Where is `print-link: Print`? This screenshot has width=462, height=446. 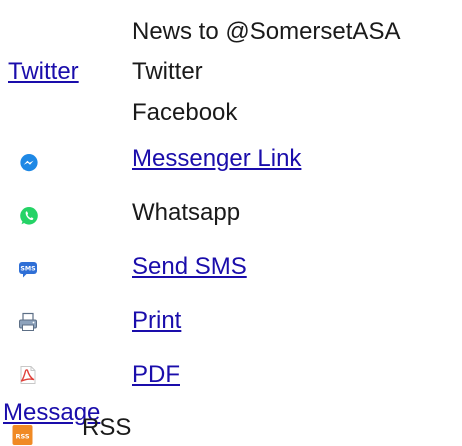
print-link: Print is located at coordinates (156, 321).